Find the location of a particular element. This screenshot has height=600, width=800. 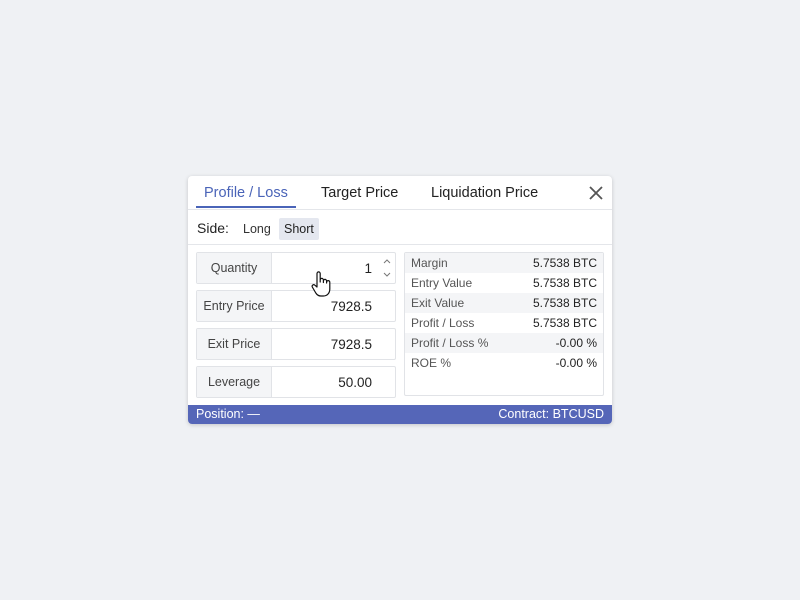

result-label: Margin is located at coordinates (429, 263).